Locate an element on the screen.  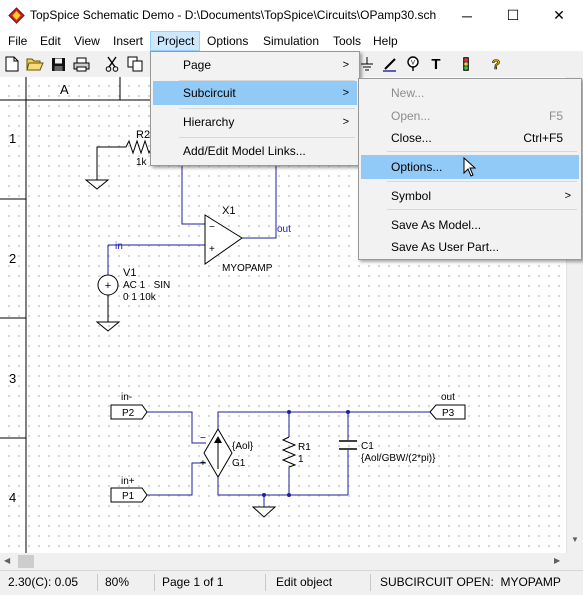
dependent-source-g1: − + {Aol} G1 is located at coordinates (227, 453).